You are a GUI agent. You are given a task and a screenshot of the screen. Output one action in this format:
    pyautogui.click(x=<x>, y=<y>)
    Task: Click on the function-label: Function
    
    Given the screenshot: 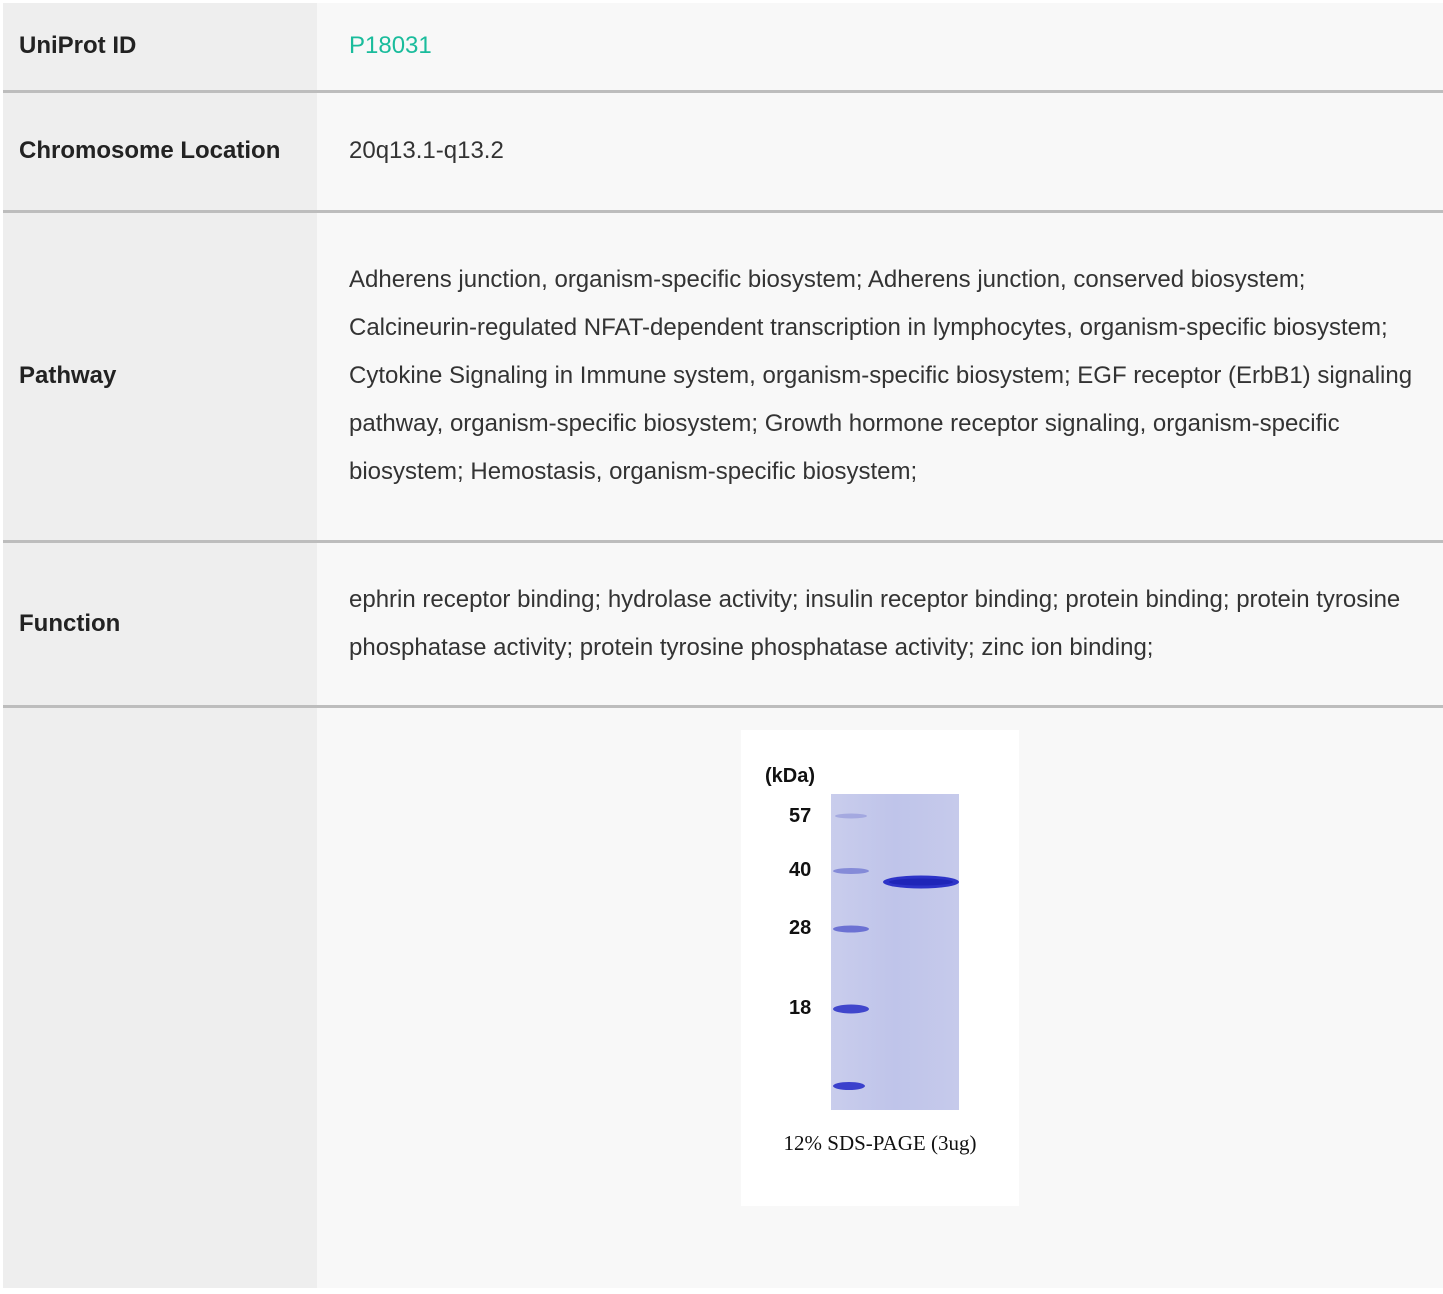 What is the action you would take?
    pyautogui.click(x=70, y=623)
    